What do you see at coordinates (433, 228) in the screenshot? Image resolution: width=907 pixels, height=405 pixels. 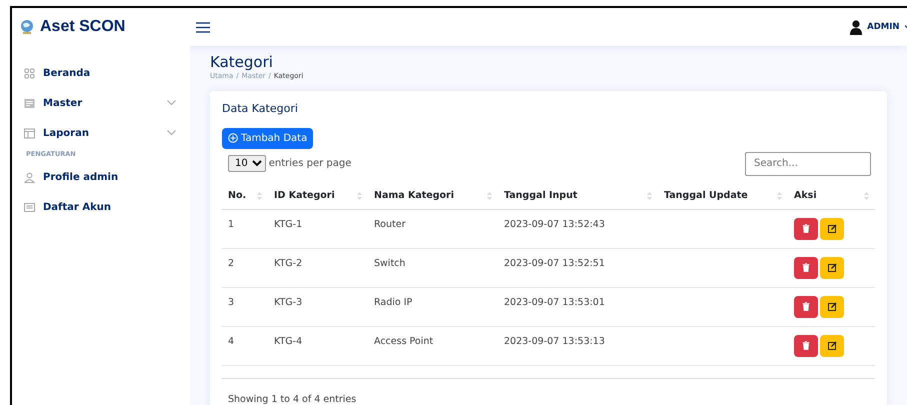 I see `table-cell: Router` at bounding box center [433, 228].